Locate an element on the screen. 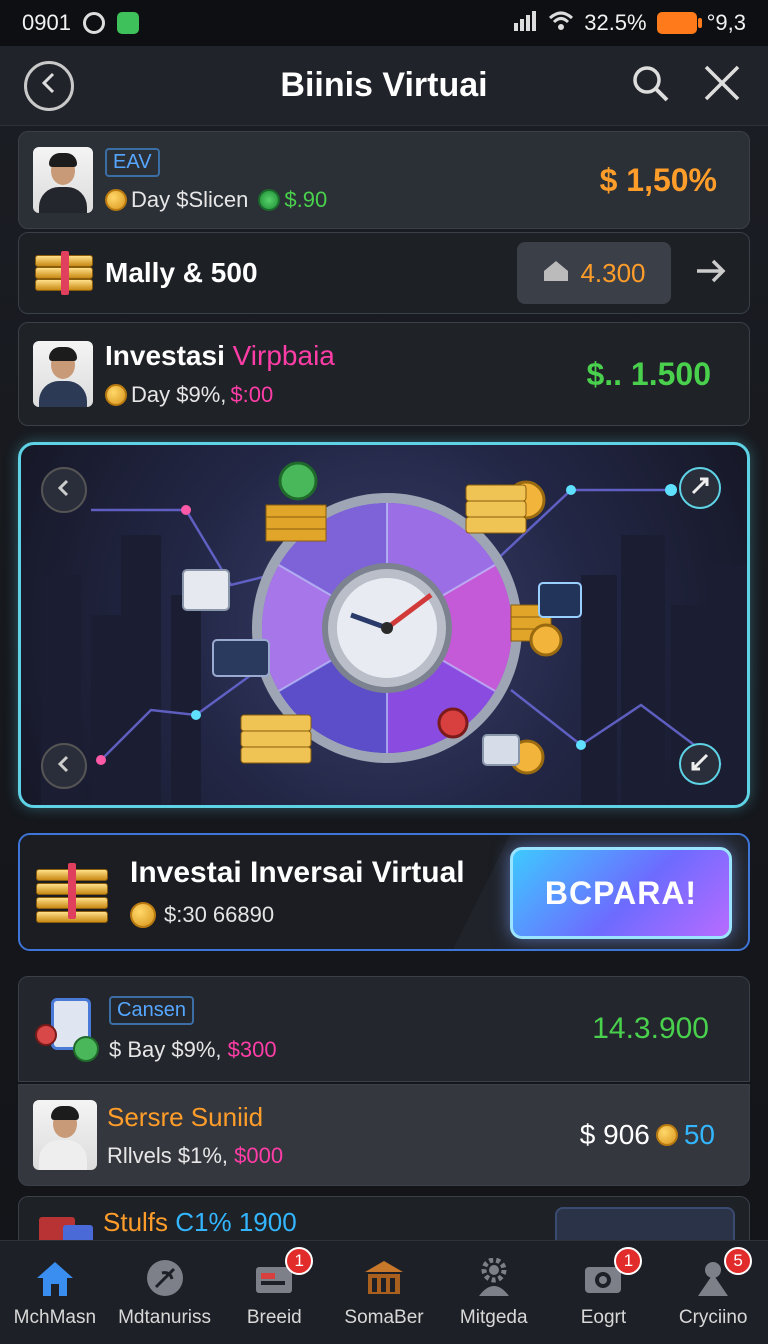 The width and height of the screenshot is (768, 1344). promo-title: Investai Inversai Virtual is located at coordinates (297, 872).